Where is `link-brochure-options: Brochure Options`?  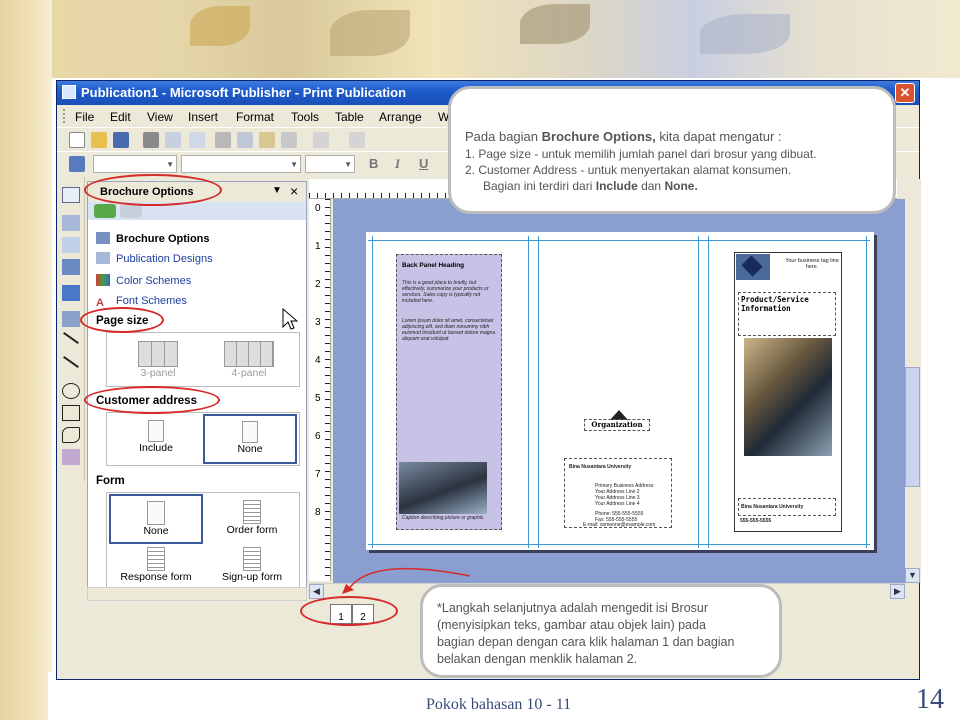 link-brochure-options: Brochure Options is located at coordinates (153, 238).